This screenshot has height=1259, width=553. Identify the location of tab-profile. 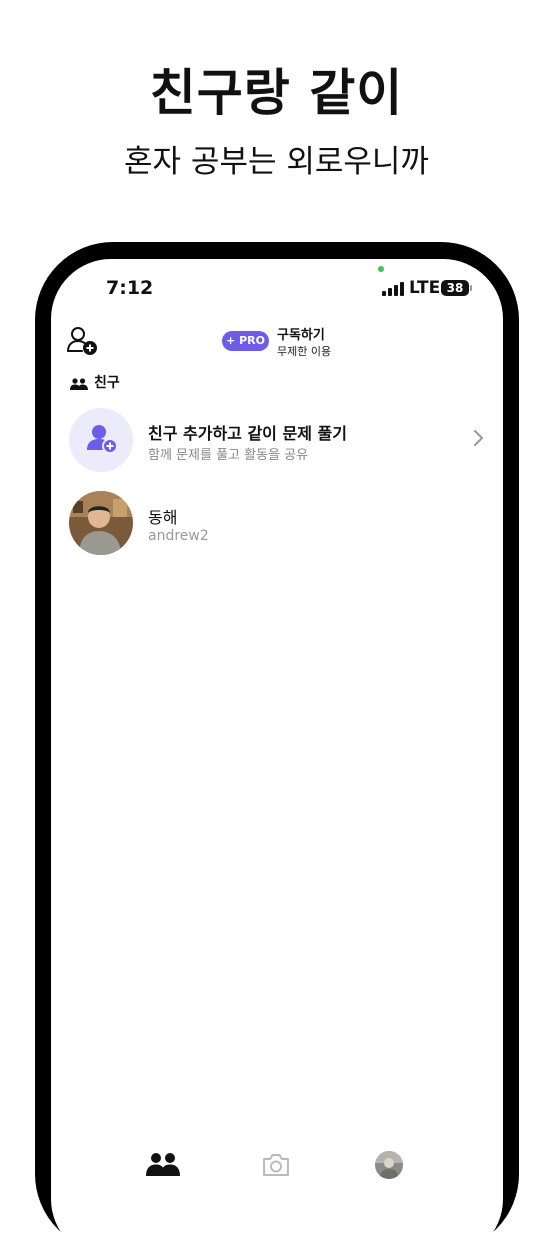
(389, 1165).